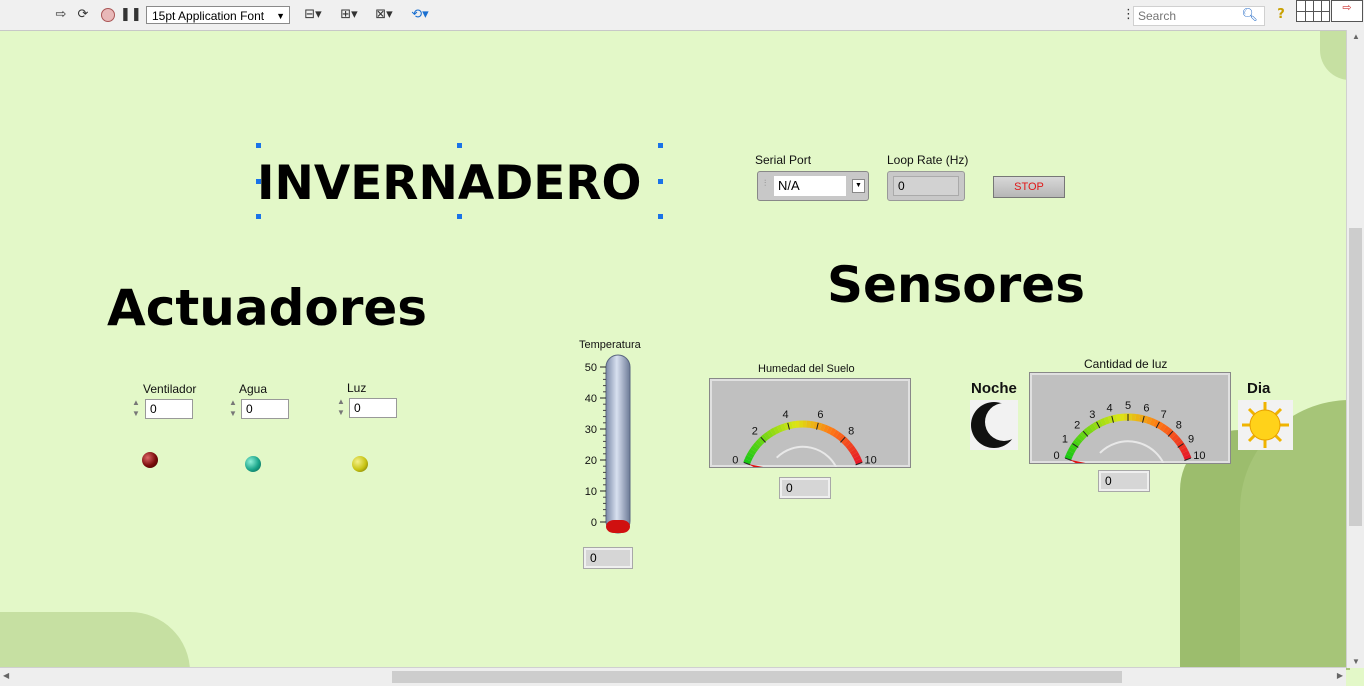 The height and width of the screenshot is (686, 1364). I want to click on loop-rate-field: 0, so click(926, 186).